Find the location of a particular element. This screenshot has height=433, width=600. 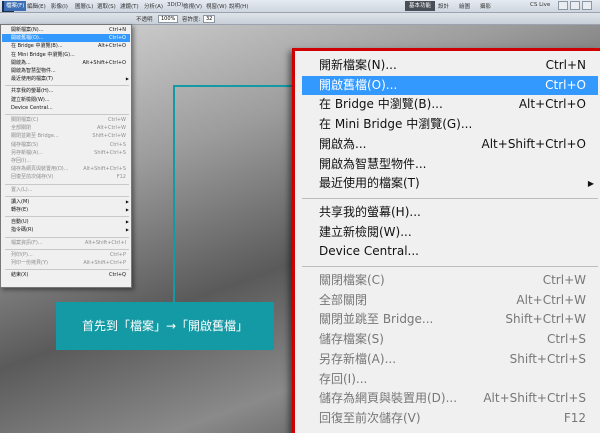

menu-item-label: 儲存檔案(S) is located at coordinates (25, 144).